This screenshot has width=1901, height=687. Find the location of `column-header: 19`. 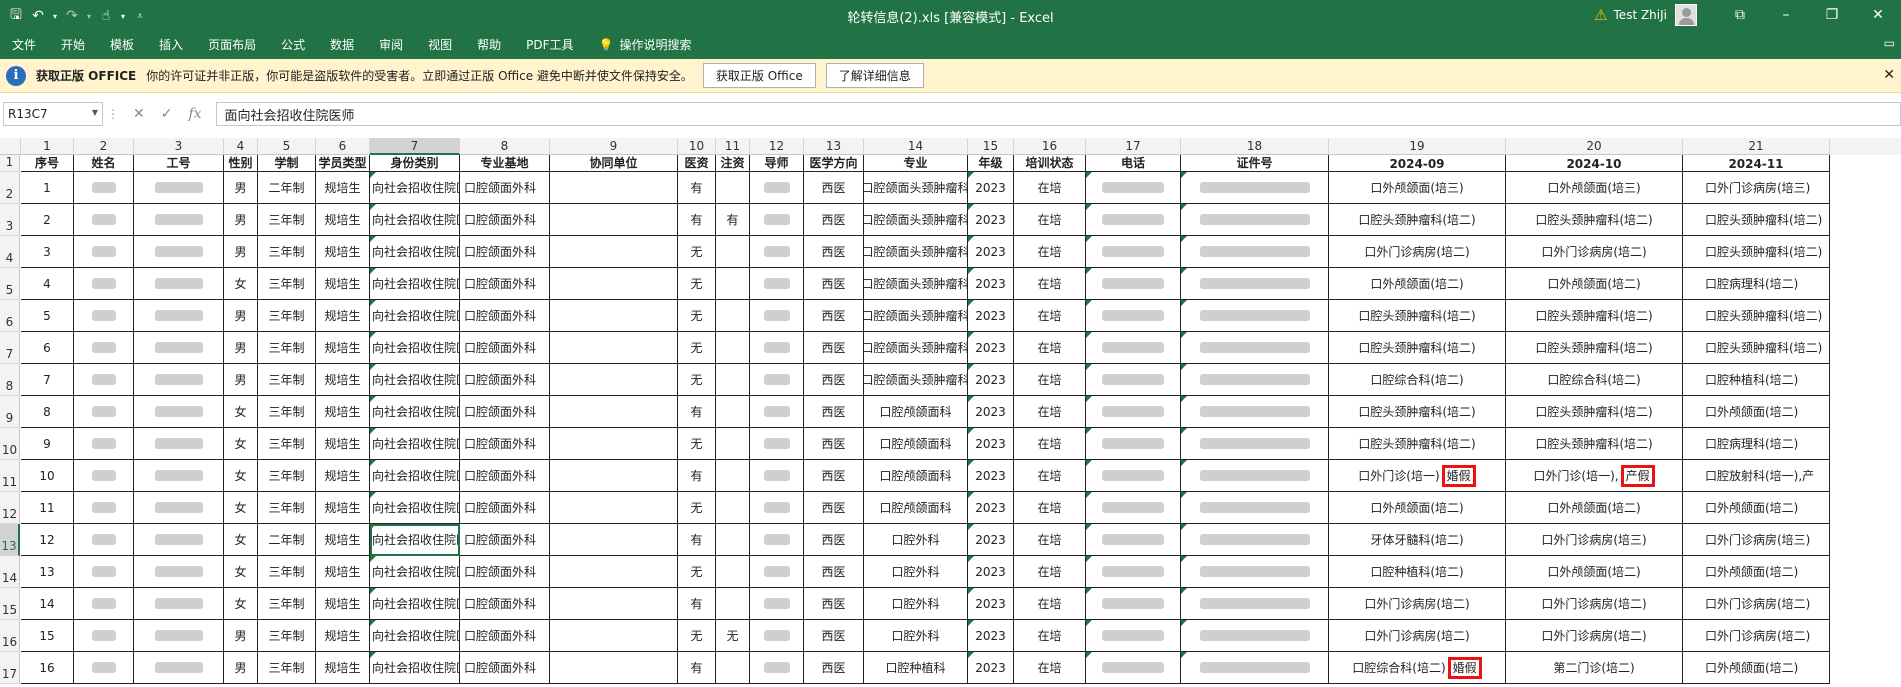

column-header: 19 is located at coordinates (1417, 146).